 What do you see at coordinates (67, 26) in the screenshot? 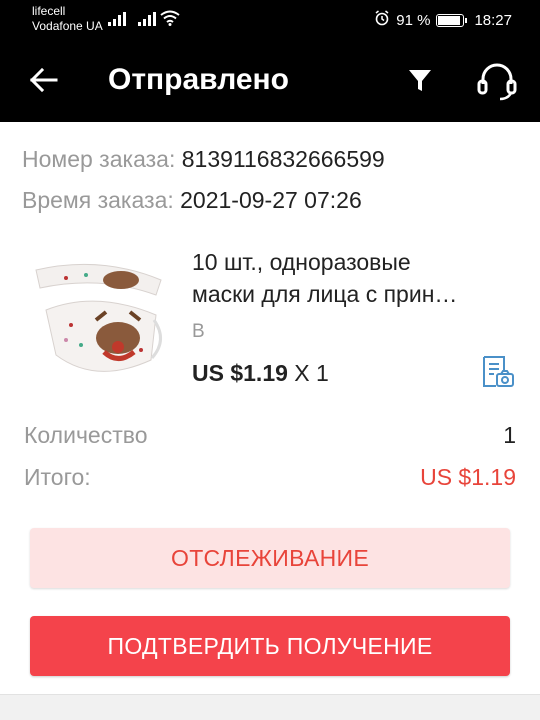
I see `carrier-2: Vodafone UA` at bounding box center [67, 26].